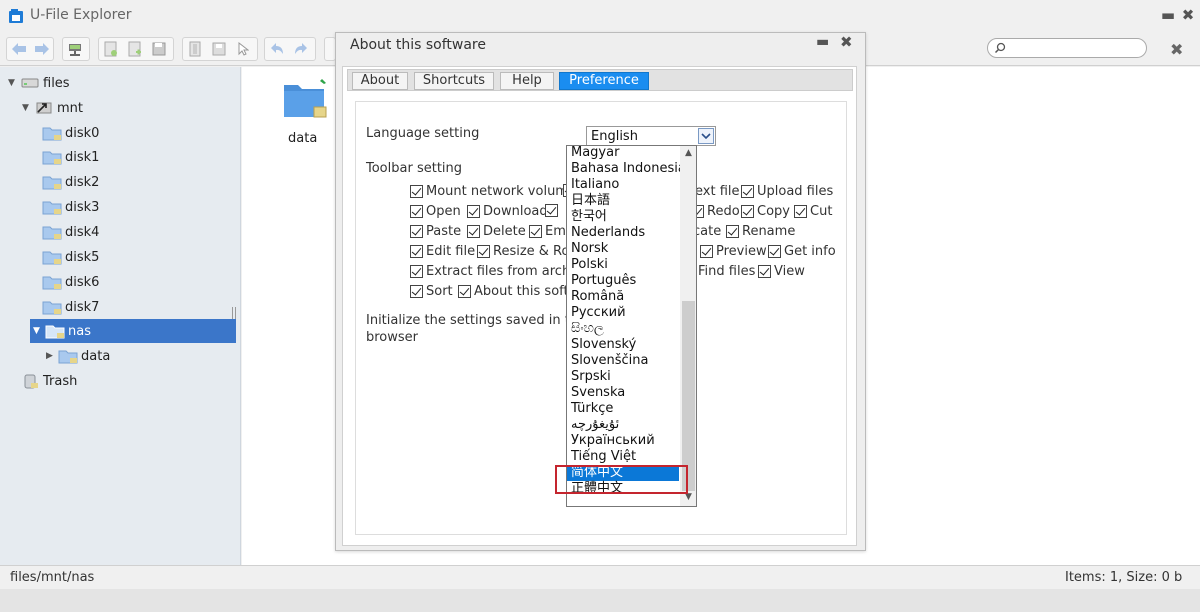  I want to click on select-arrow, so click(706, 136).